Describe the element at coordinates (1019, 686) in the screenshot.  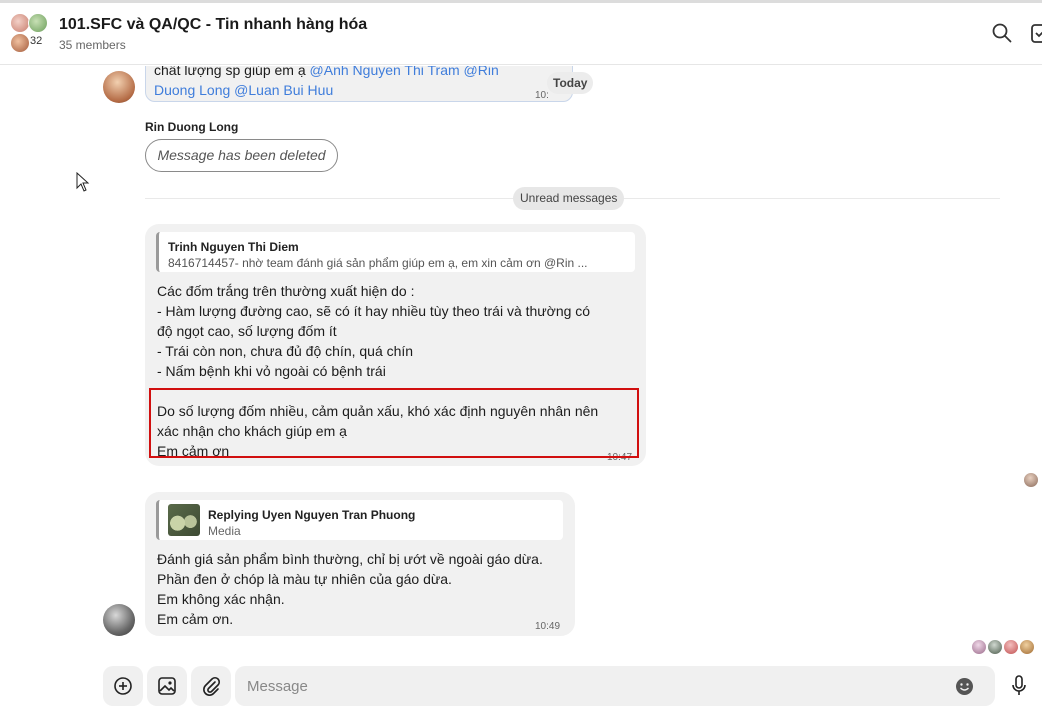
I see `mic-icon` at that location.